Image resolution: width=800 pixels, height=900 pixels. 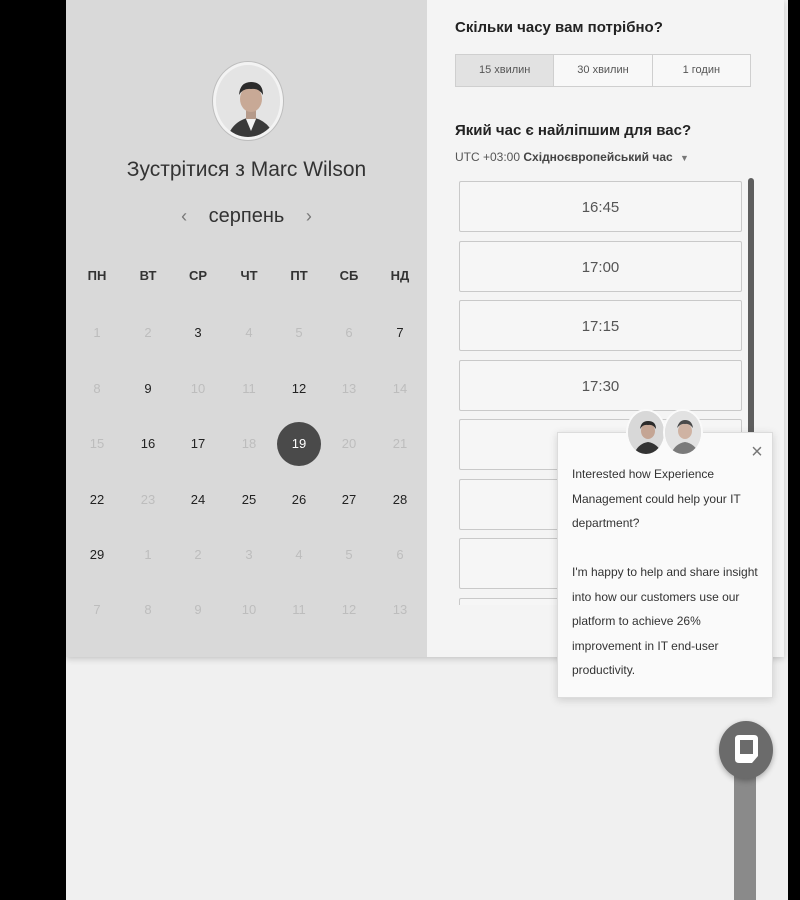 What do you see at coordinates (198, 275) in the screenshot?
I see `weekday-label: СР` at bounding box center [198, 275].